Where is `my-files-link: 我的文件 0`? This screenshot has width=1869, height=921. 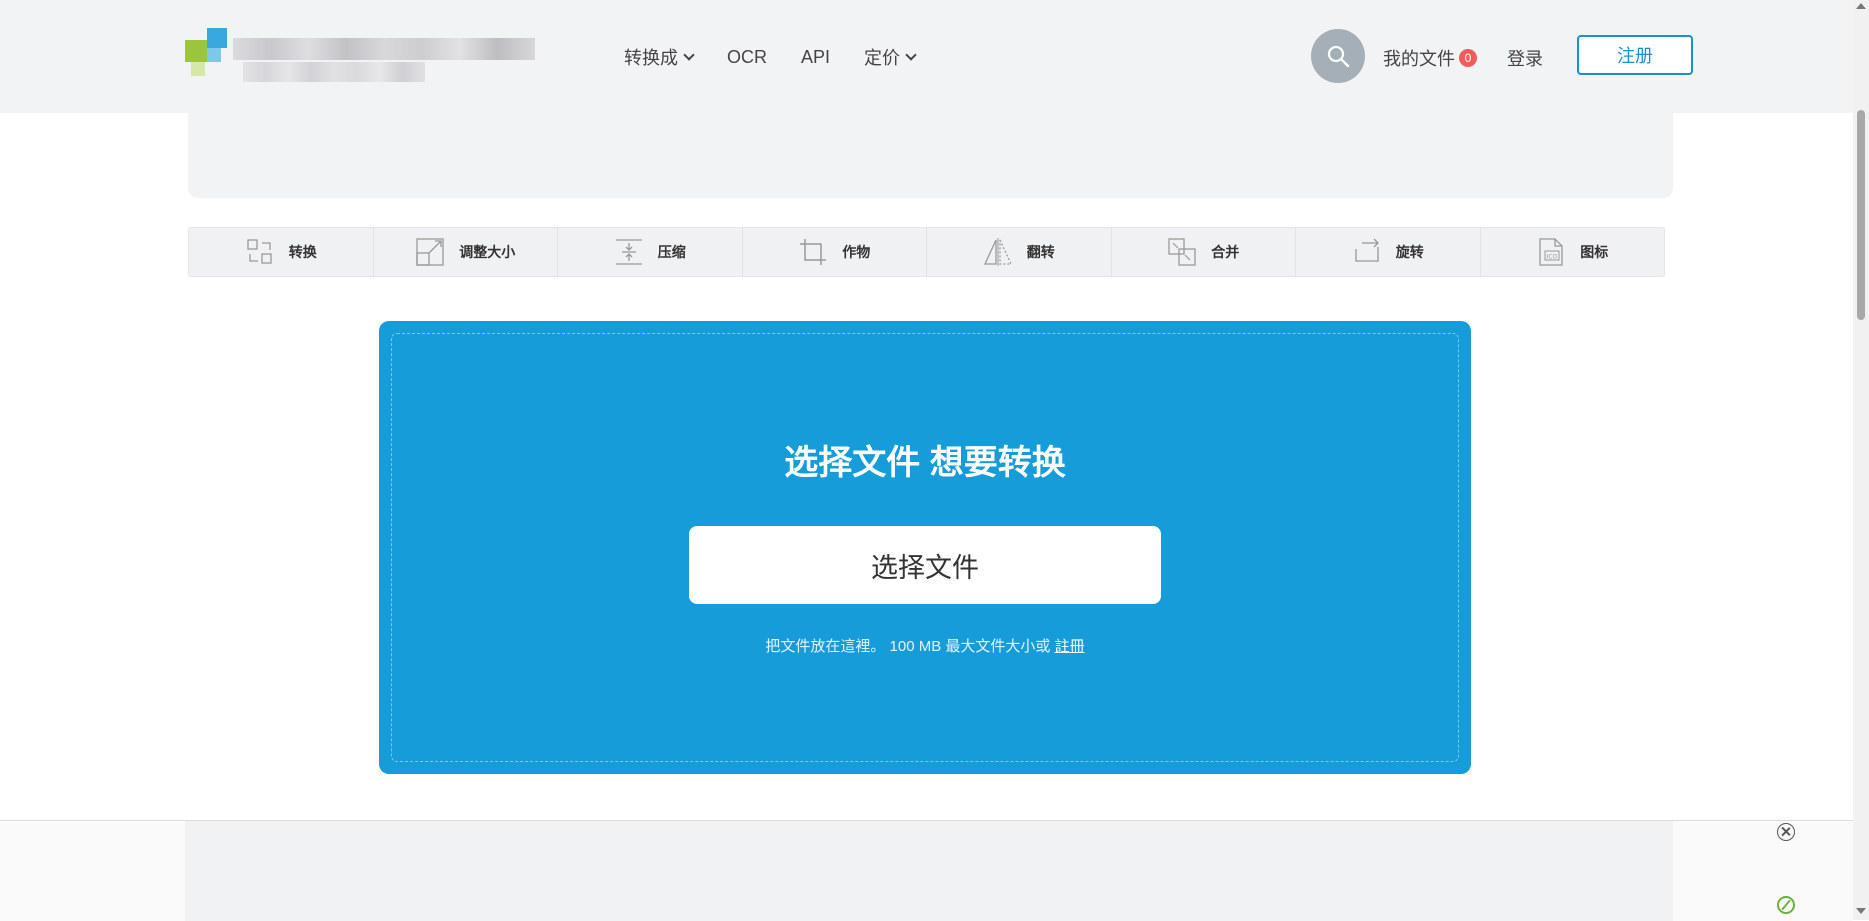 my-files-link: 我的文件 0 is located at coordinates (1430, 58).